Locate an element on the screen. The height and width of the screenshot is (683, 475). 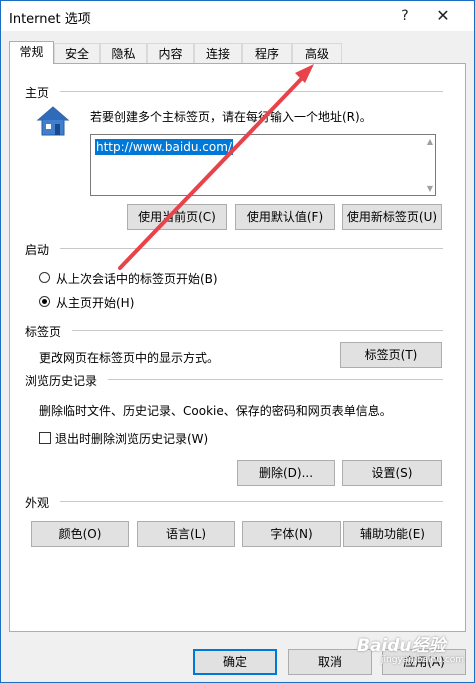
annotation-arrow-icon is located at coordinates (216, 167).